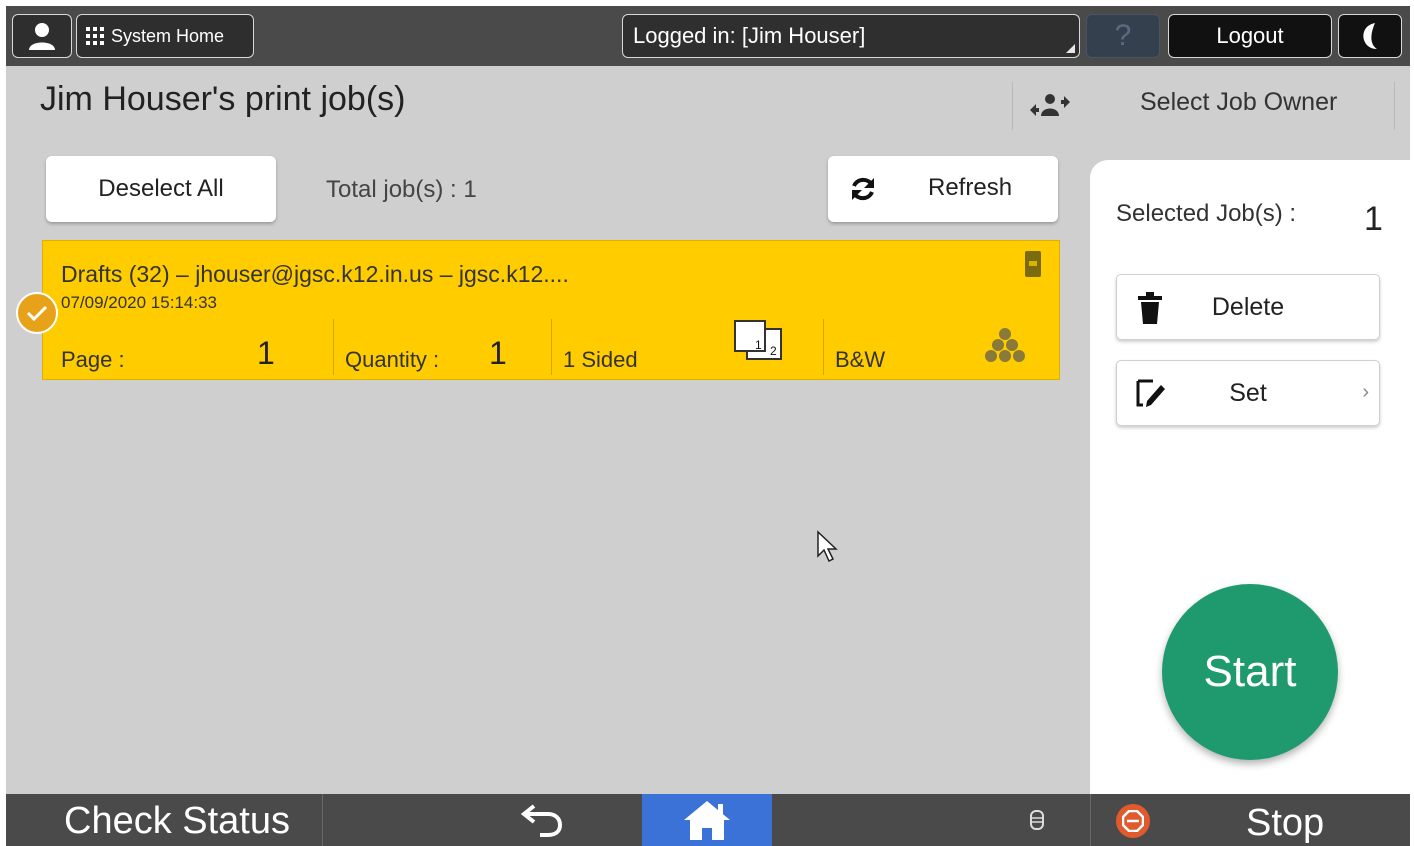 Image resolution: width=1414 pixels, height=846 pixels. What do you see at coordinates (970, 187) in the screenshot?
I see `refresh-label: Refresh` at bounding box center [970, 187].